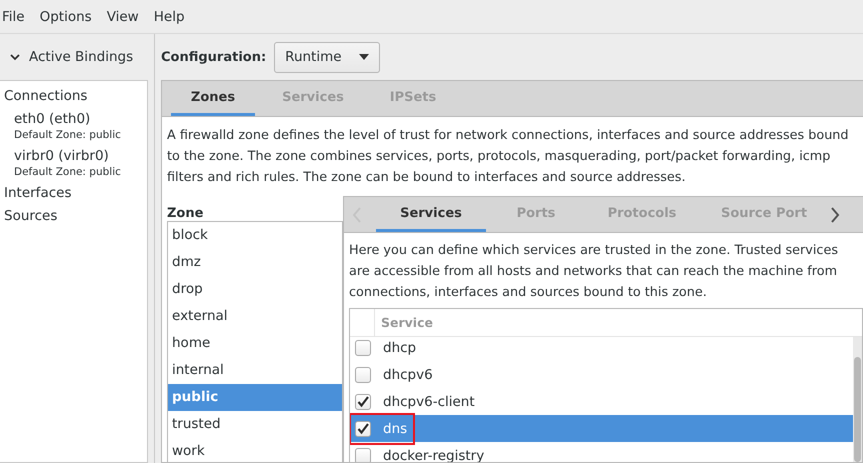  What do you see at coordinates (857, 399) in the screenshot?
I see `scrollbar` at bounding box center [857, 399].